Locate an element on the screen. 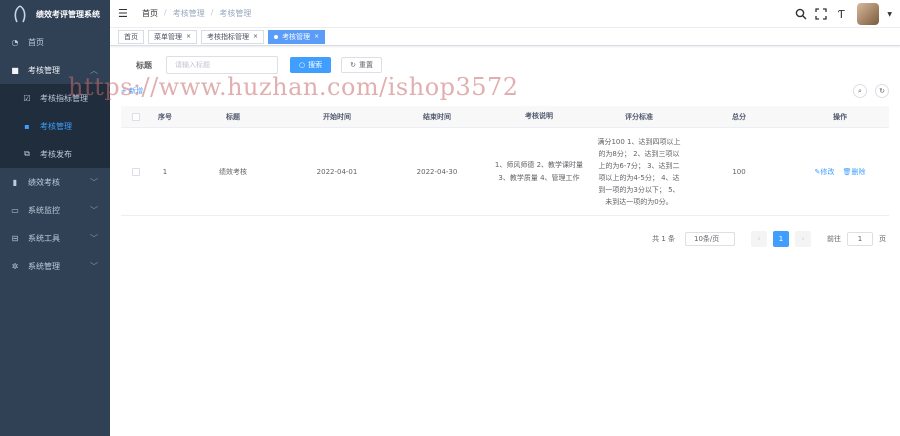  cell-title: 绩效考核 is located at coordinates (233, 171).